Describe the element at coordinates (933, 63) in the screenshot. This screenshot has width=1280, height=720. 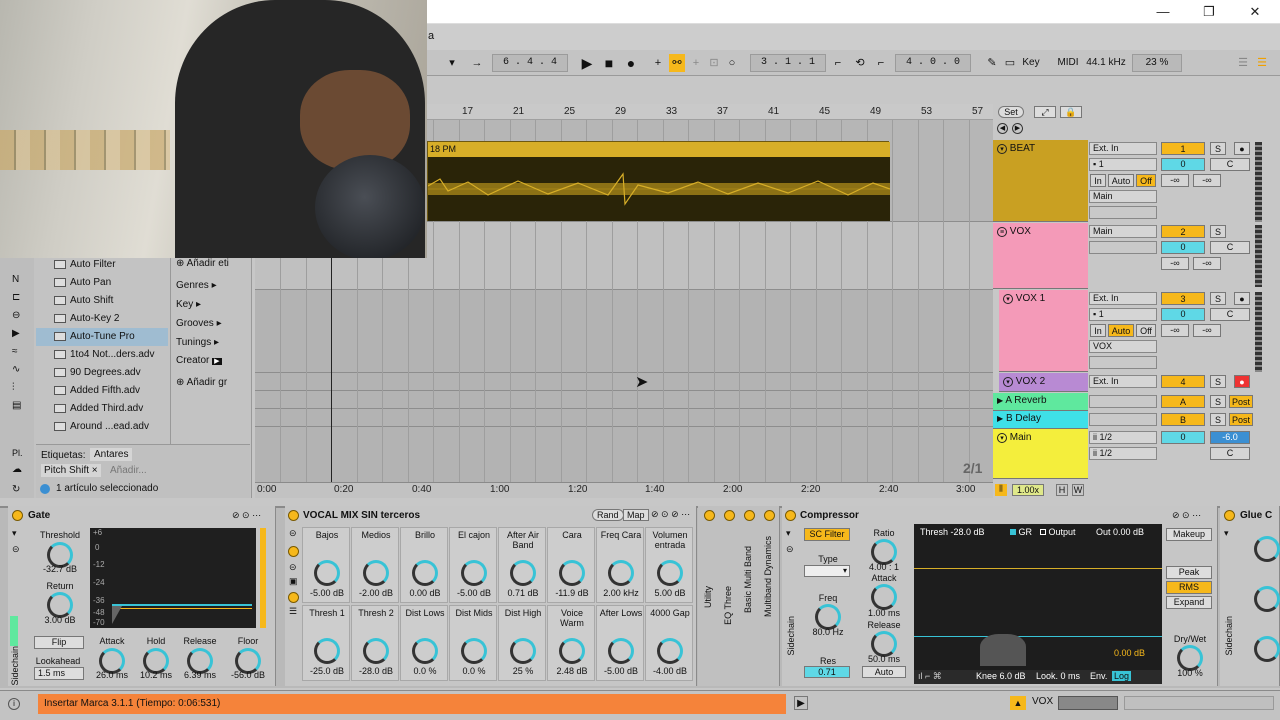
I see `loop-length: 4 . 0 . 0` at that location.